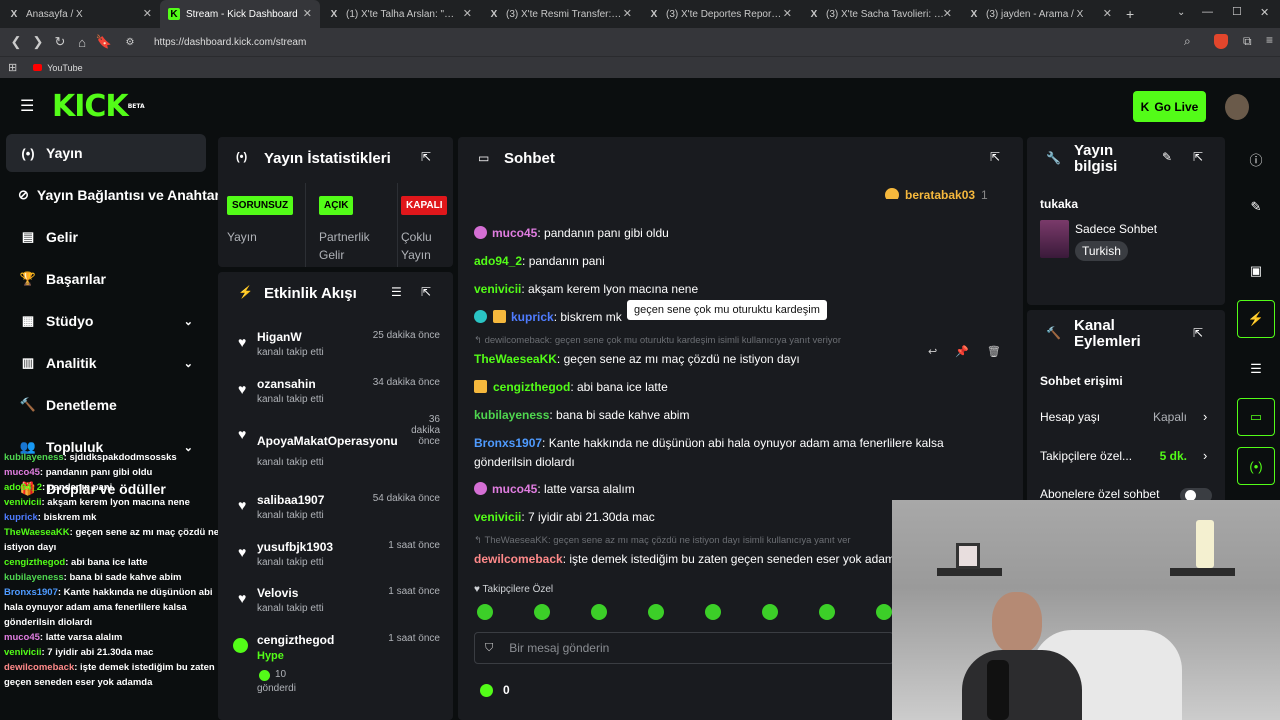 The image size is (1280, 720). I want to click on go-live-button: K Go Live, so click(1169, 106).